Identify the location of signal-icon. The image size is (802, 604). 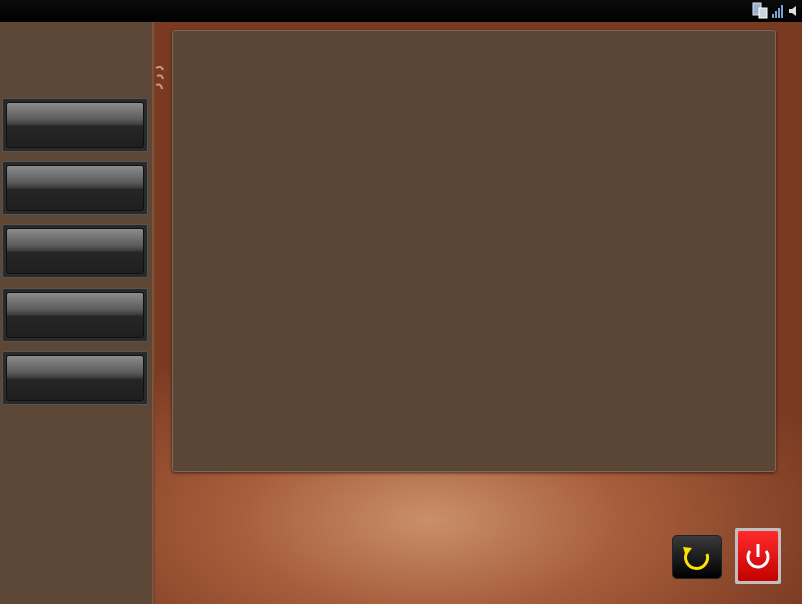
(778, 11).